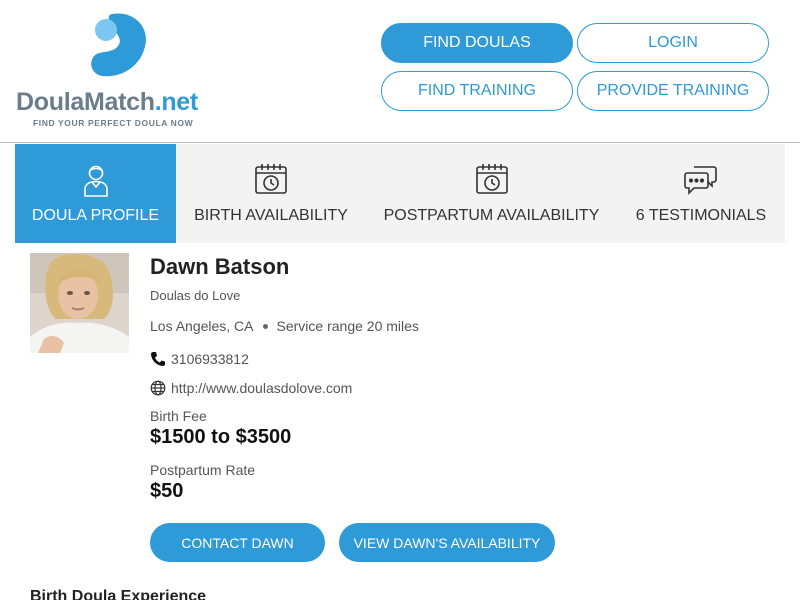 The image size is (800, 600). What do you see at coordinates (673, 91) in the screenshot?
I see `provide-training-button: PROVIDE TRAINING` at bounding box center [673, 91].